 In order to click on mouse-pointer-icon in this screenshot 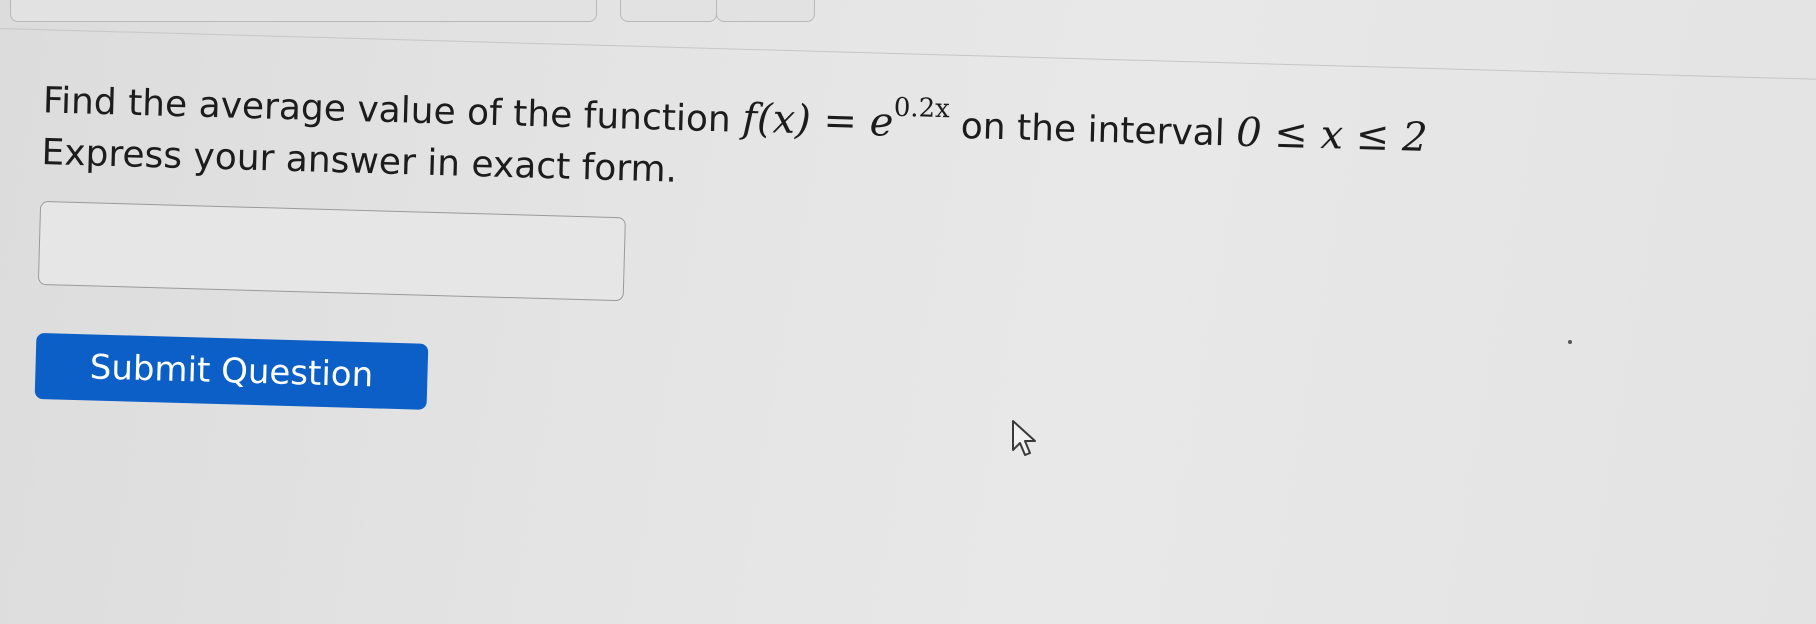, I will do `click(1025, 440)`.